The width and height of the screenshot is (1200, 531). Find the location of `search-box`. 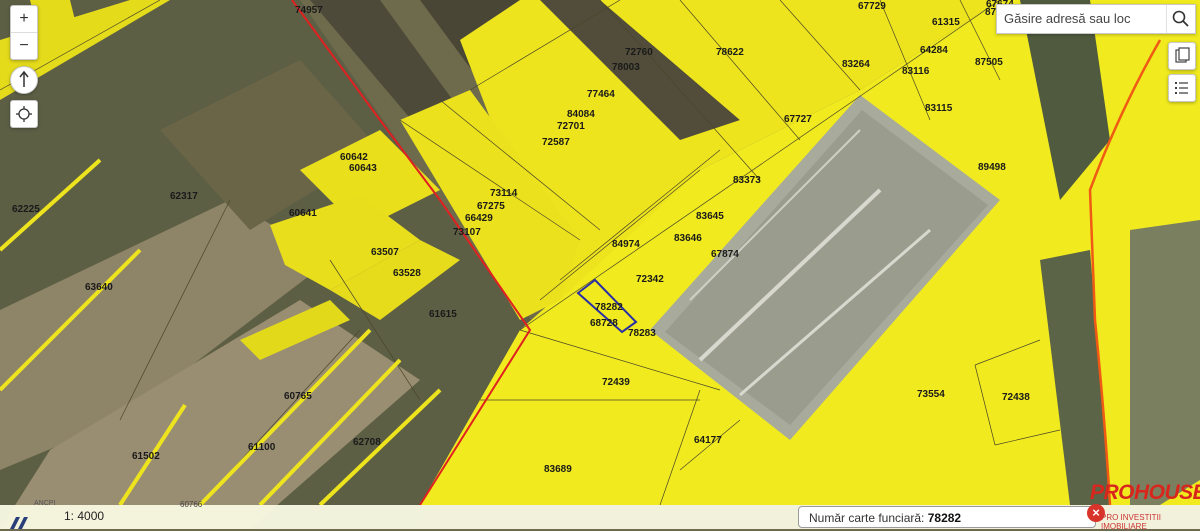

search-box is located at coordinates (1096, 19).